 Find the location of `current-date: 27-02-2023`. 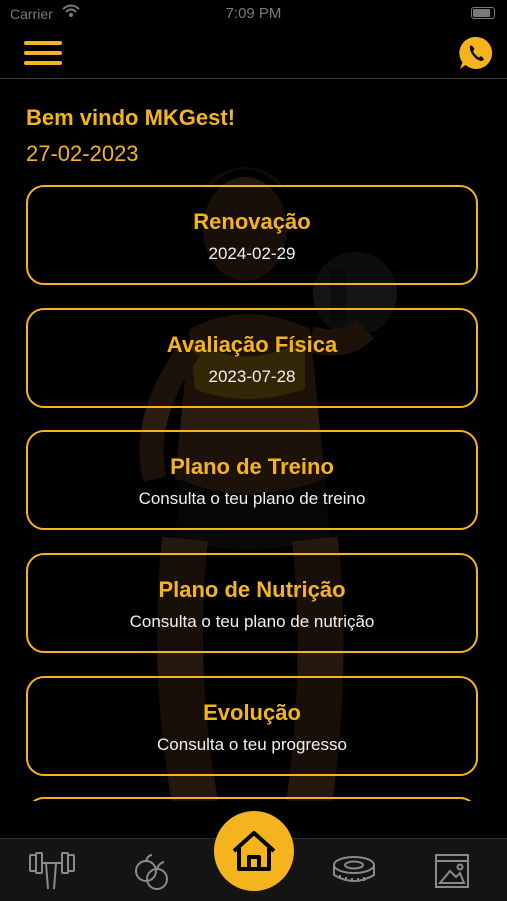

current-date: 27-02-2023 is located at coordinates (82, 153).